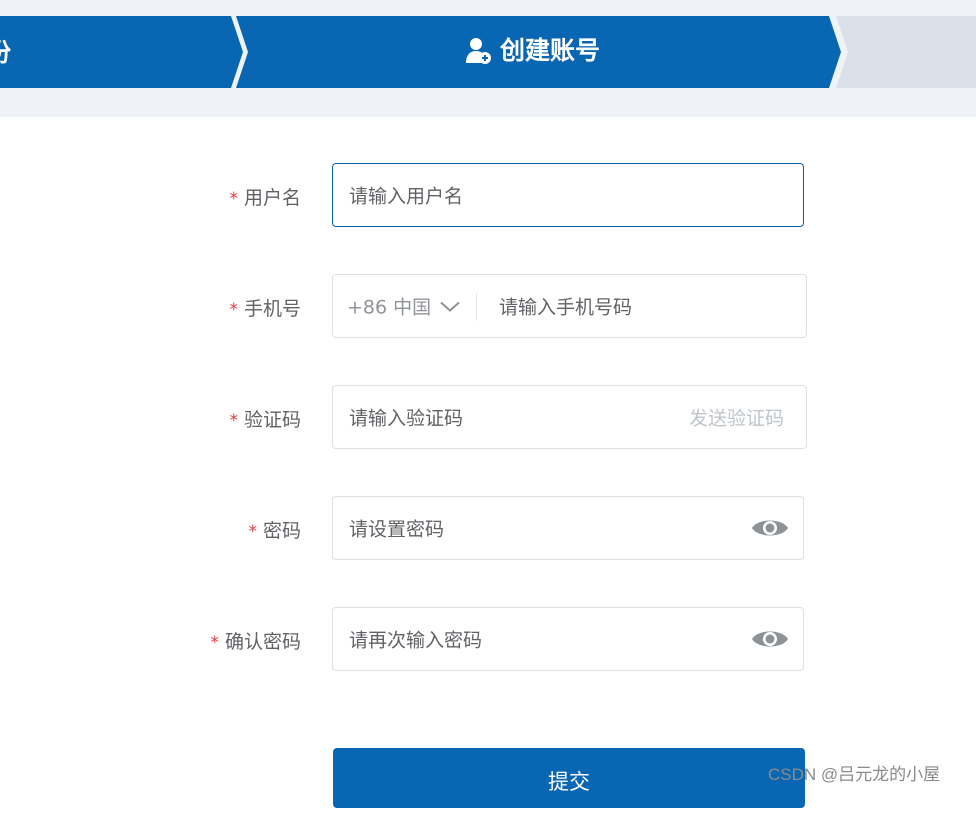  What do you see at coordinates (272, 420) in the screenshot?
I see `code-label-text: 验证码` at bounding box center [272, 420].